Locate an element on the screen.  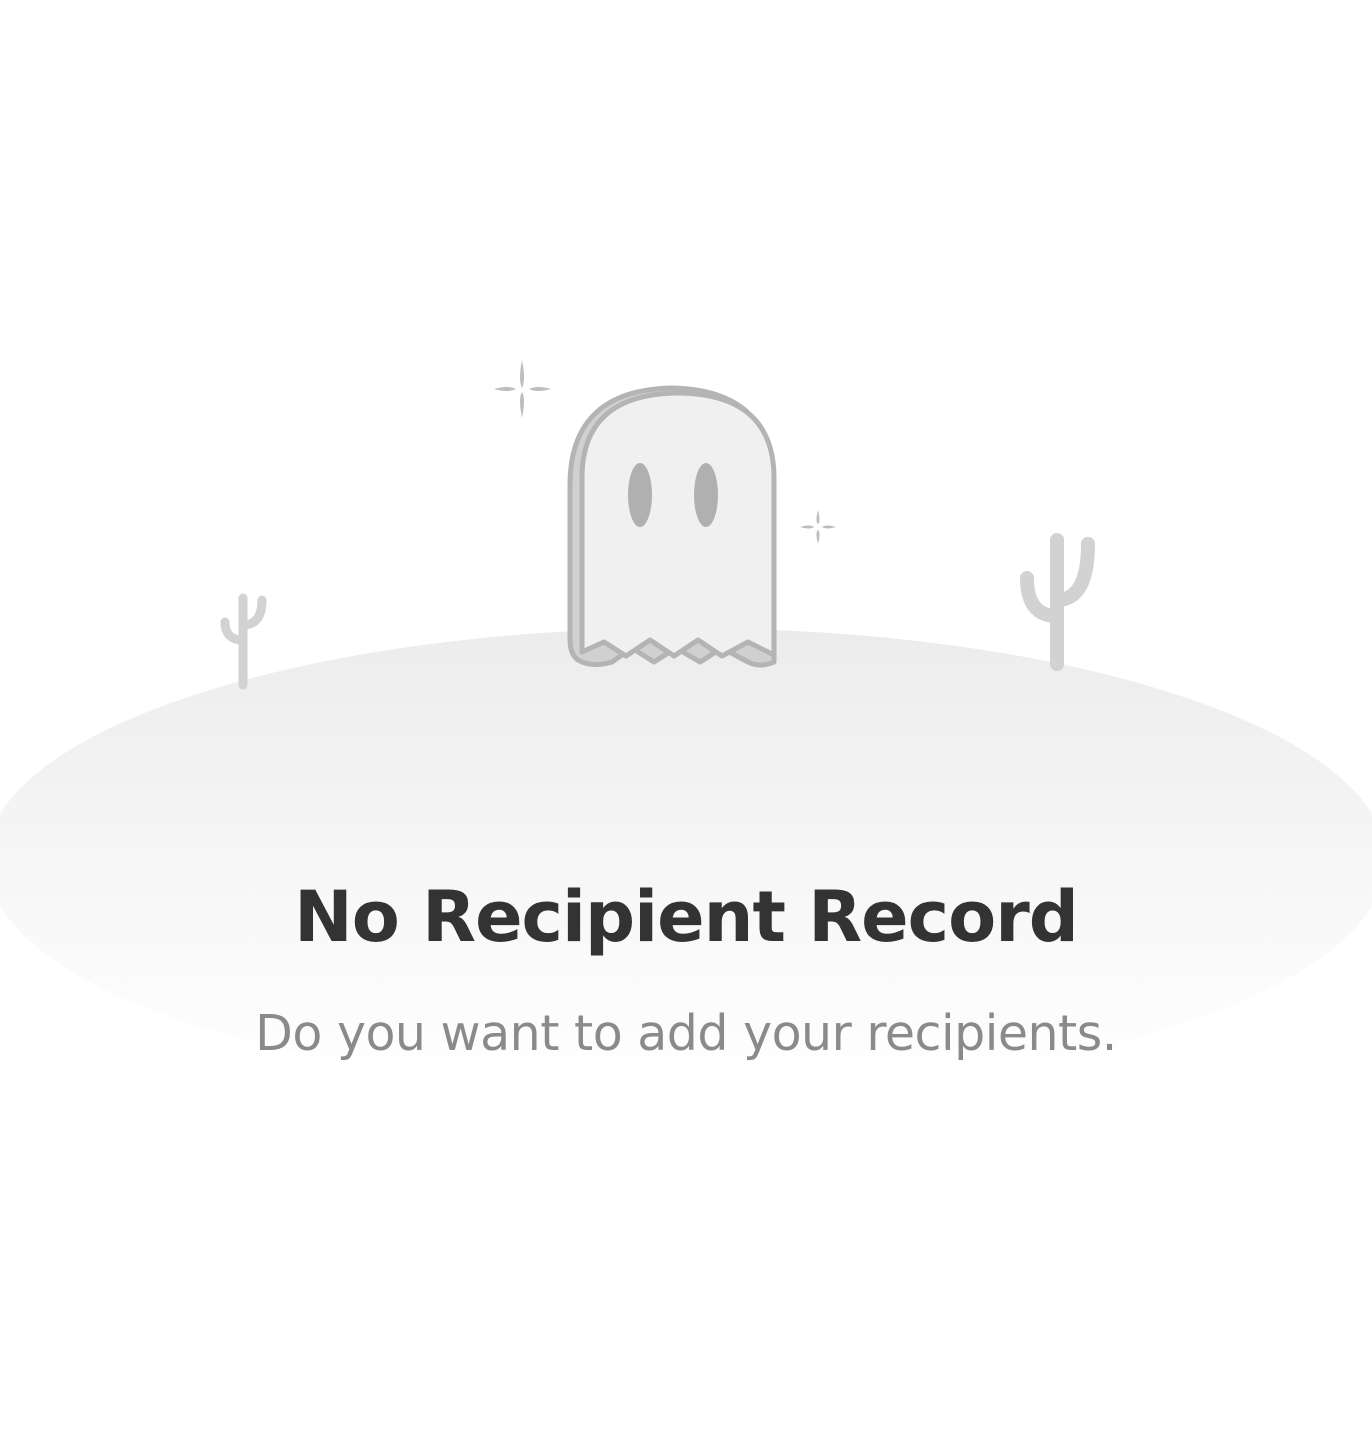
empty-state-title: No Recipient Record is located at coordinates (686, 917).